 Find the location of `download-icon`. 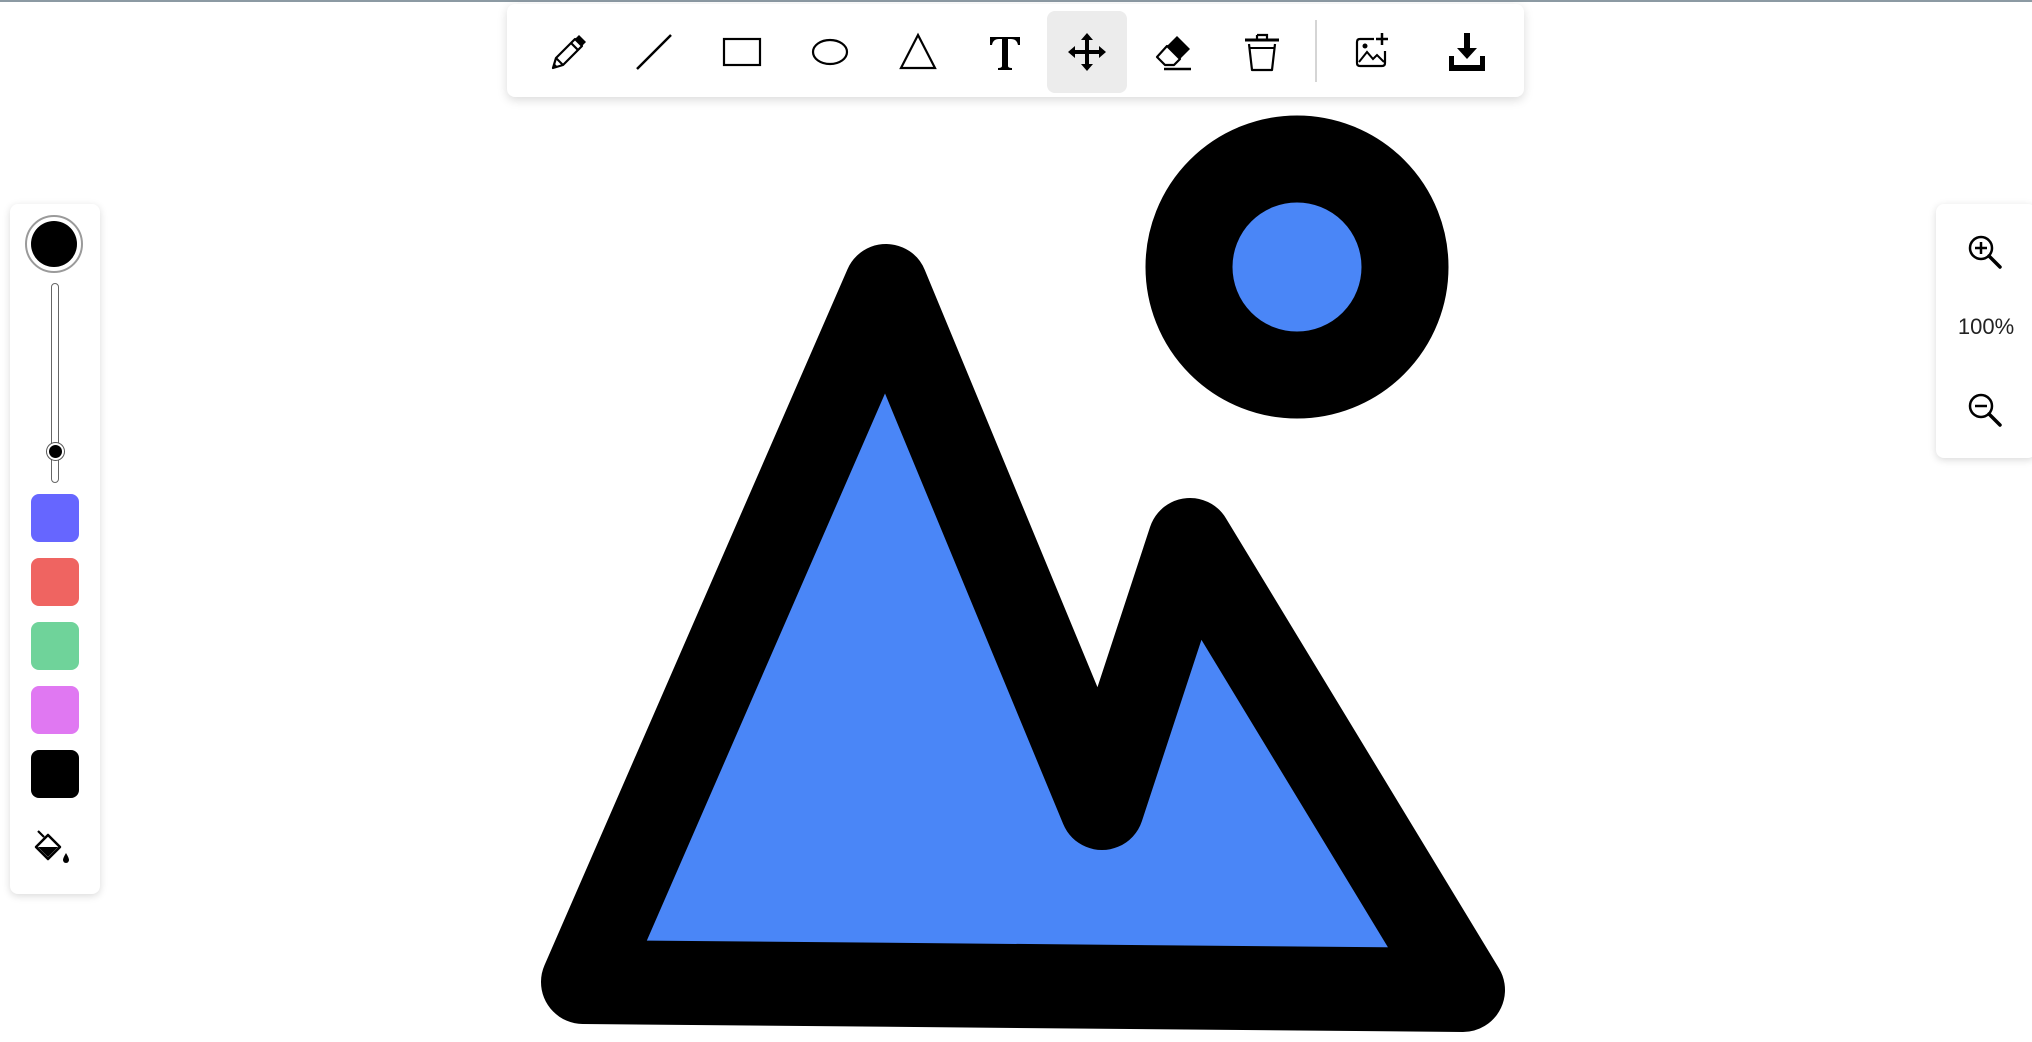

download-icon is located at coordinates (1467, 52).